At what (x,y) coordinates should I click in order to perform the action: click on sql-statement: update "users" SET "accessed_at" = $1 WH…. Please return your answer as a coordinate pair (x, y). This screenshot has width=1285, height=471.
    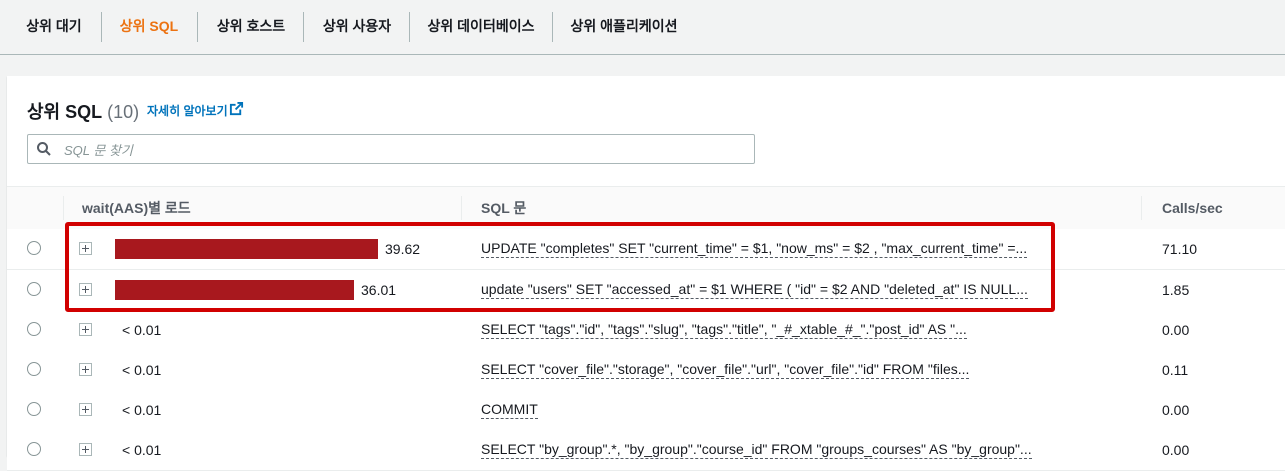
    Looking at the image, I should click on (754, 290).